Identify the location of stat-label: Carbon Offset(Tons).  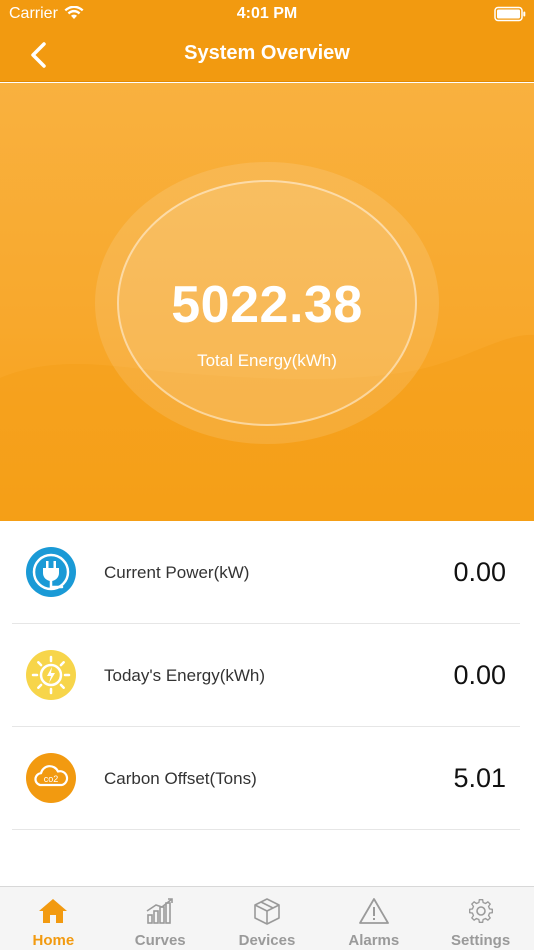
(180, 778).